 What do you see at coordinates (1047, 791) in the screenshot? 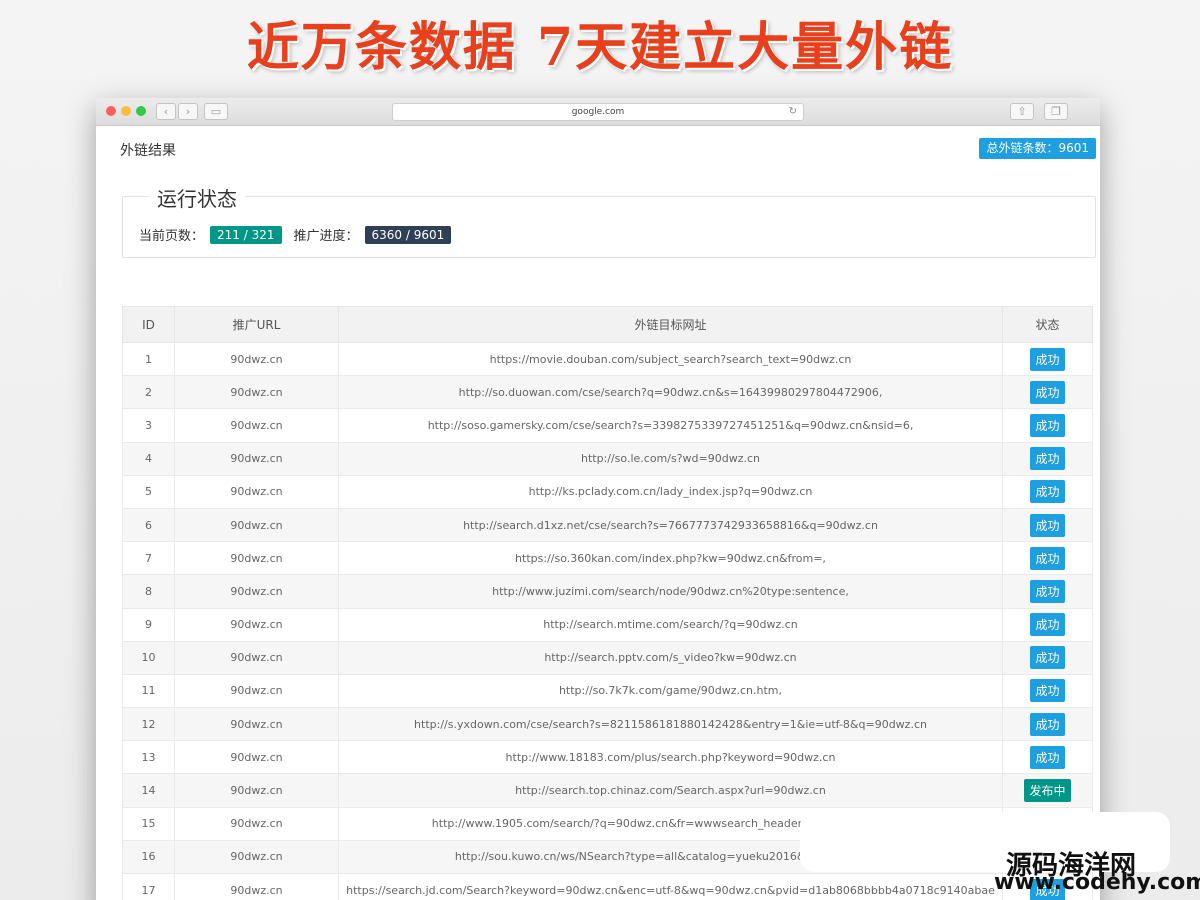
I see `status-badge: 发布中` at bounding box center [1047, 791].